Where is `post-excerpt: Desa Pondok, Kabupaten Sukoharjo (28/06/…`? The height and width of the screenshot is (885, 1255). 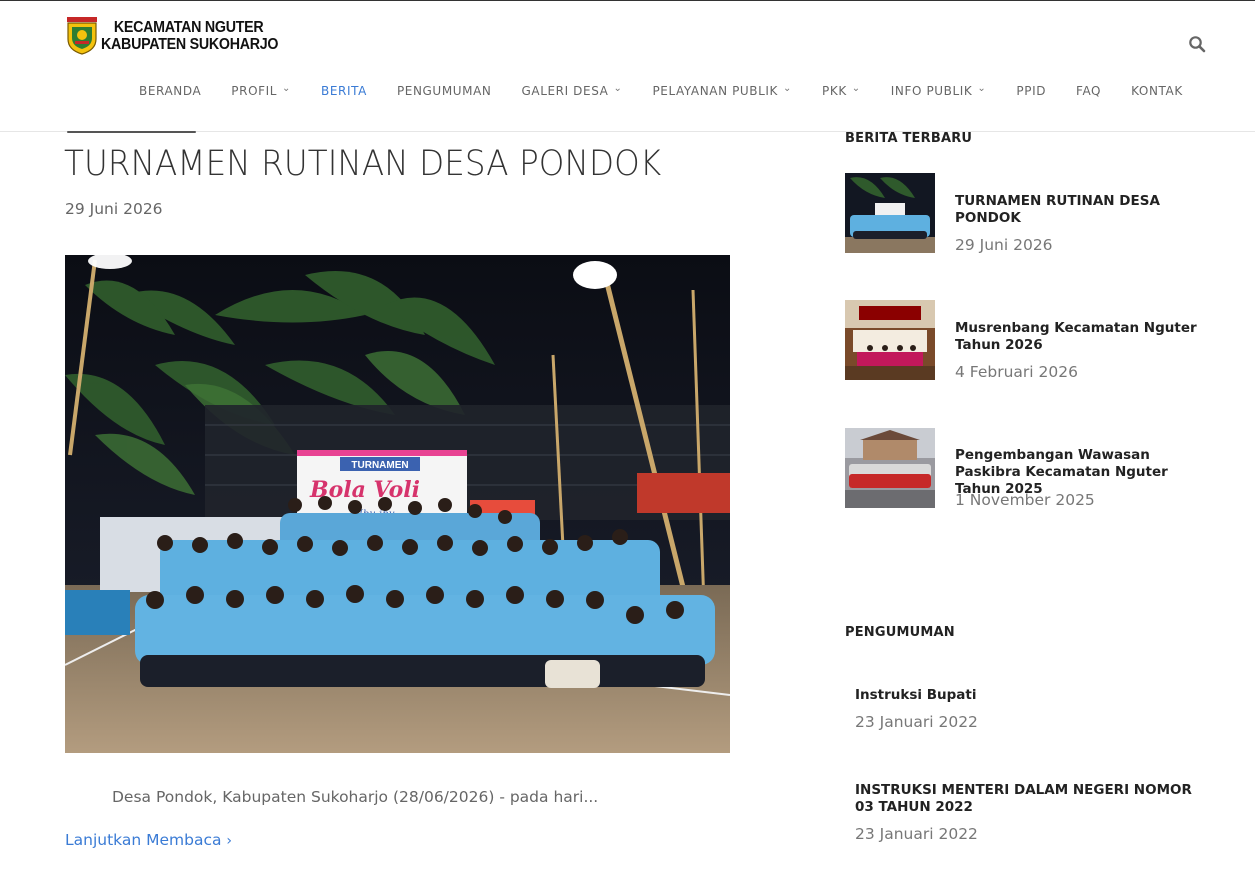
post-excerpt: Desa Pondok, Kabupaten Sukoharjo (28/06/… is located at coordinates (355, 797).